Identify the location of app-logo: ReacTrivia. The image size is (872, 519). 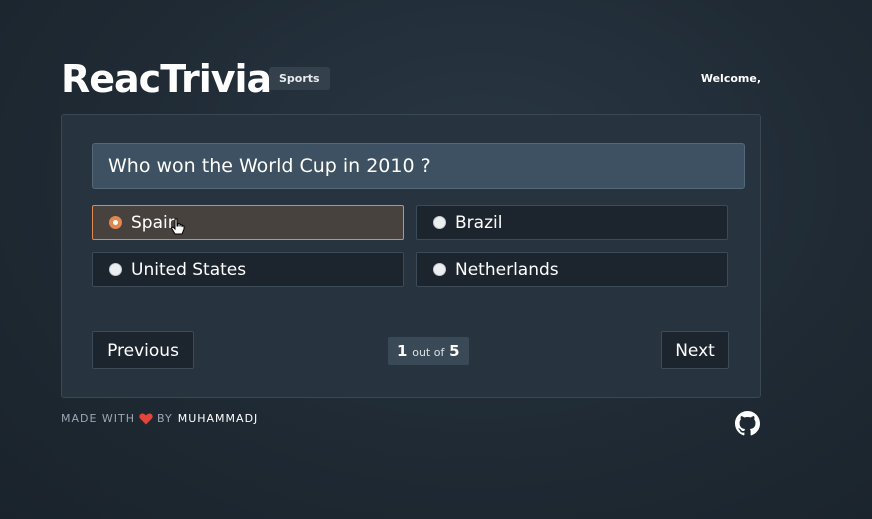
(166, 79).